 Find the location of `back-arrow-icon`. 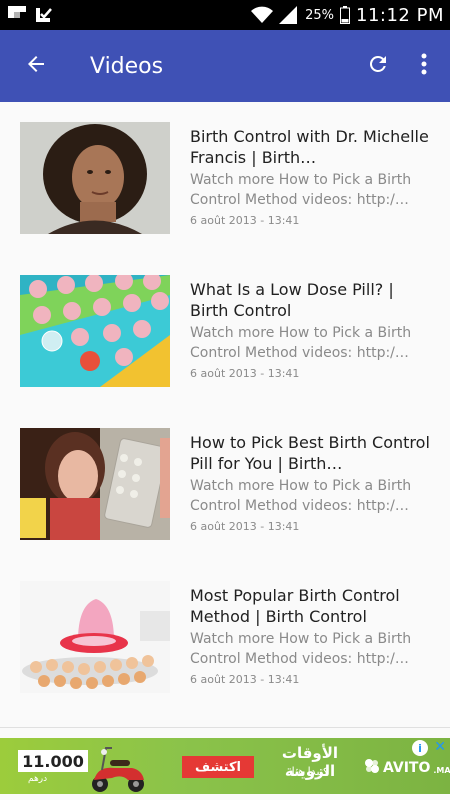

back-arrow-icon is located at coordinates (36, 66).